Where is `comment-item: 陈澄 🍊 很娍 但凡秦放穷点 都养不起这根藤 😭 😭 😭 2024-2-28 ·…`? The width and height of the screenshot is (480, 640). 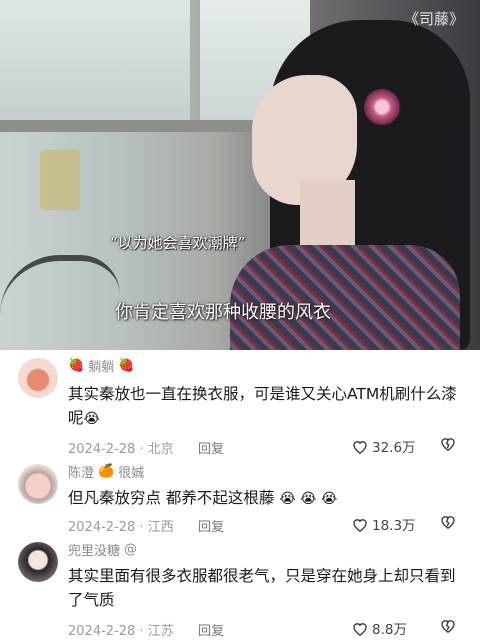 comment-item: 陈澄 🍊 很娍 但凡秦放穷点 都养不起这根藤 😭 😭 😭 2024-2-28 ·… is located at coordinates (240, 499).